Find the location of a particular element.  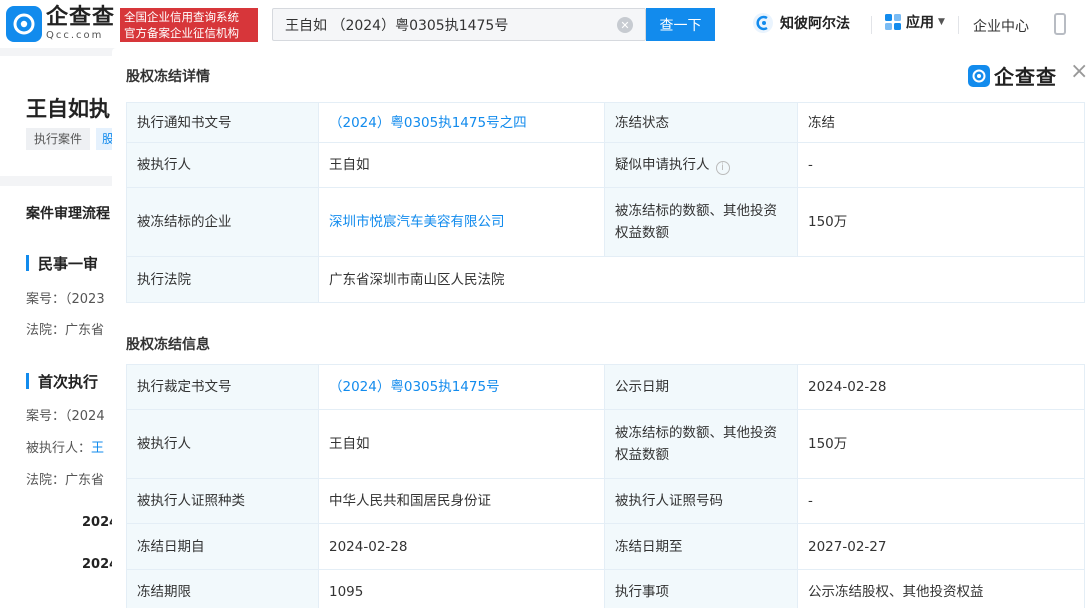

ruling-no-label: 执行裁定书文号 is located at coordinates (222, 387).